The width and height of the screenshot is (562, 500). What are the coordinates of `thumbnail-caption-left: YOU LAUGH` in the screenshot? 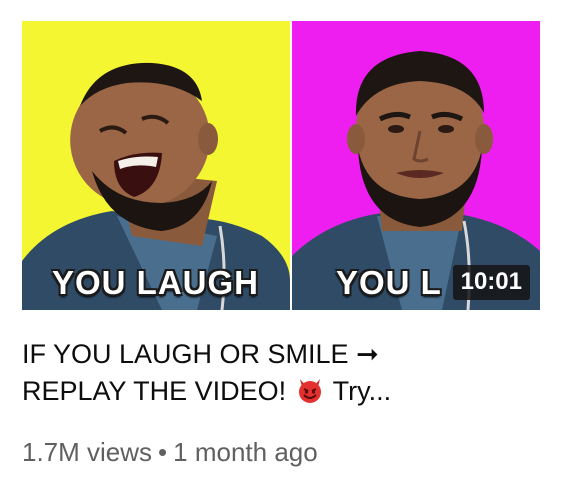 It's located at (155, 282).